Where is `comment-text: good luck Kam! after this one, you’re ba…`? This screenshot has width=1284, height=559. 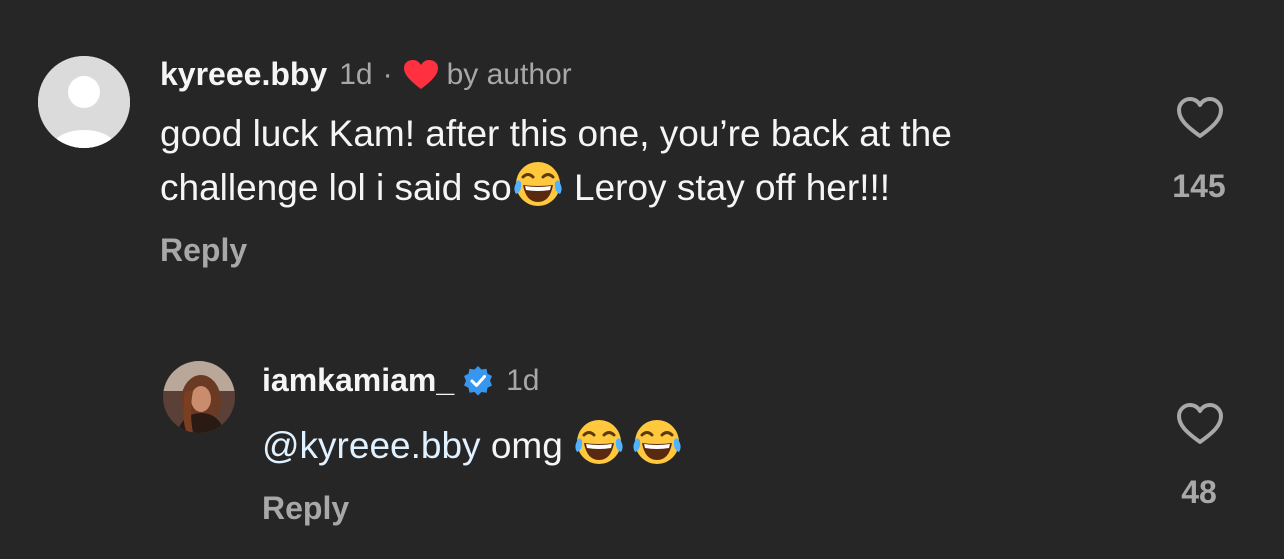 comment-text: good luck Kam! after this one, you’re ba… is located at coordinates (556, 161).